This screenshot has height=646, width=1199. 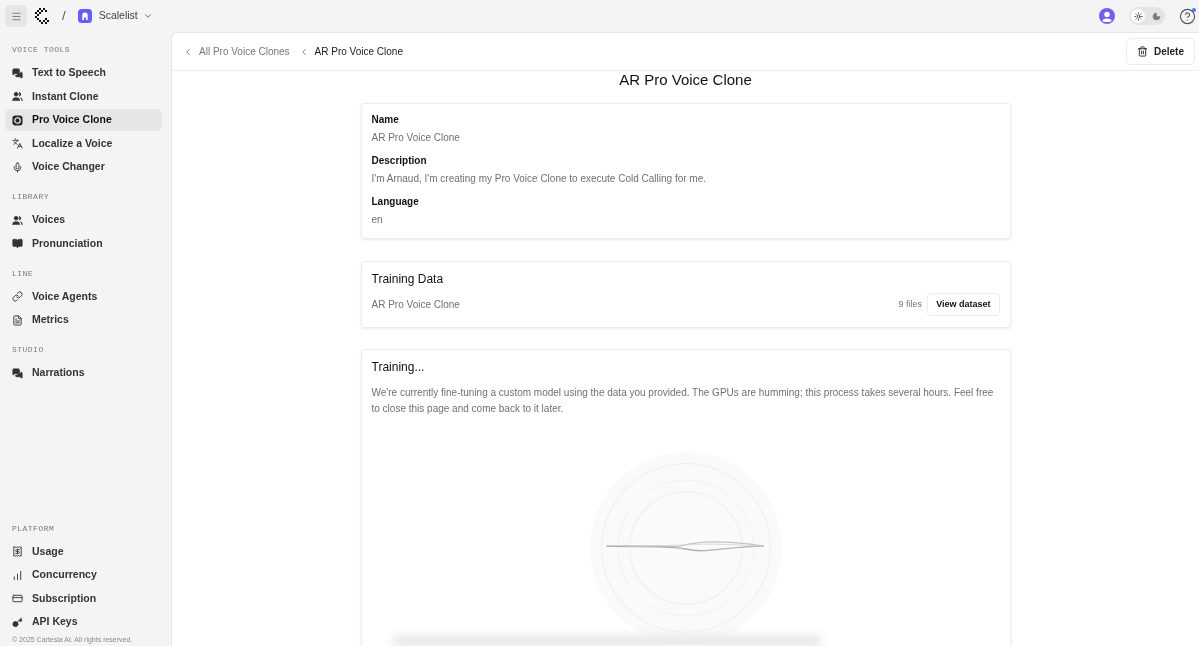 What do you see at coordinates (408, 279) in the screenshot?
I see `card-title: Training Data` at bounding box center [408, 279].